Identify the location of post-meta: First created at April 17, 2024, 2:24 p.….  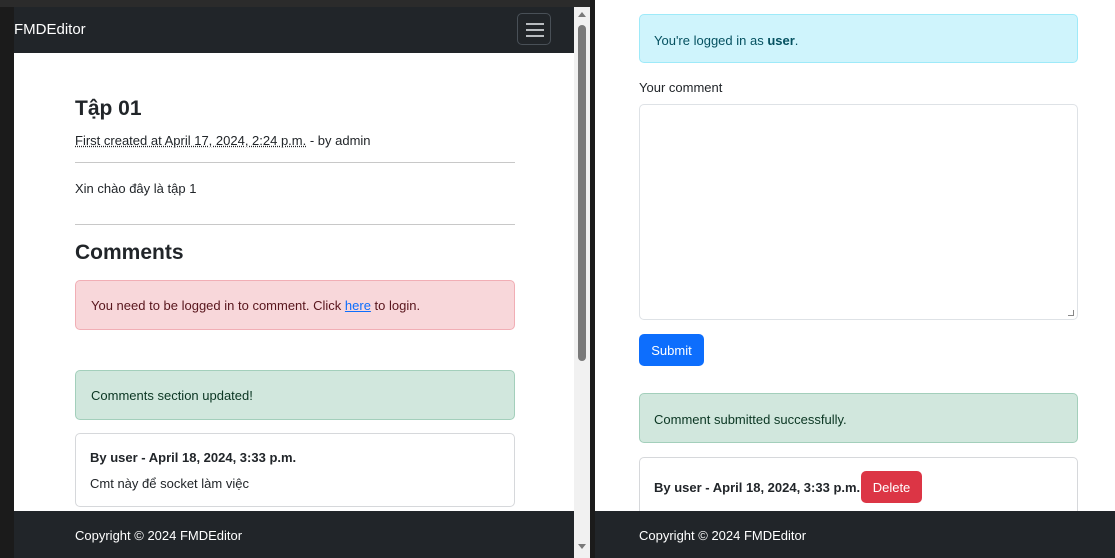
(223, 140).